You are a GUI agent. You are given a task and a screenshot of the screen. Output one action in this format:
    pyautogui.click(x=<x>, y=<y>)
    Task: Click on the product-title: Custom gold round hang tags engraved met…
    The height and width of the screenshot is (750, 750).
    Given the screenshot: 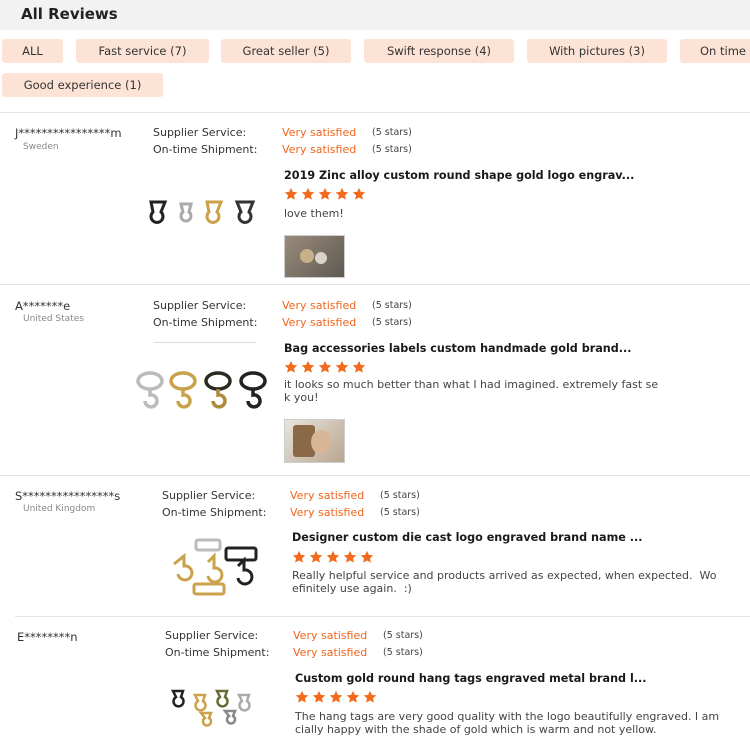 What is the action you would take?
    pyautogui.click(x=471, y=678)
    